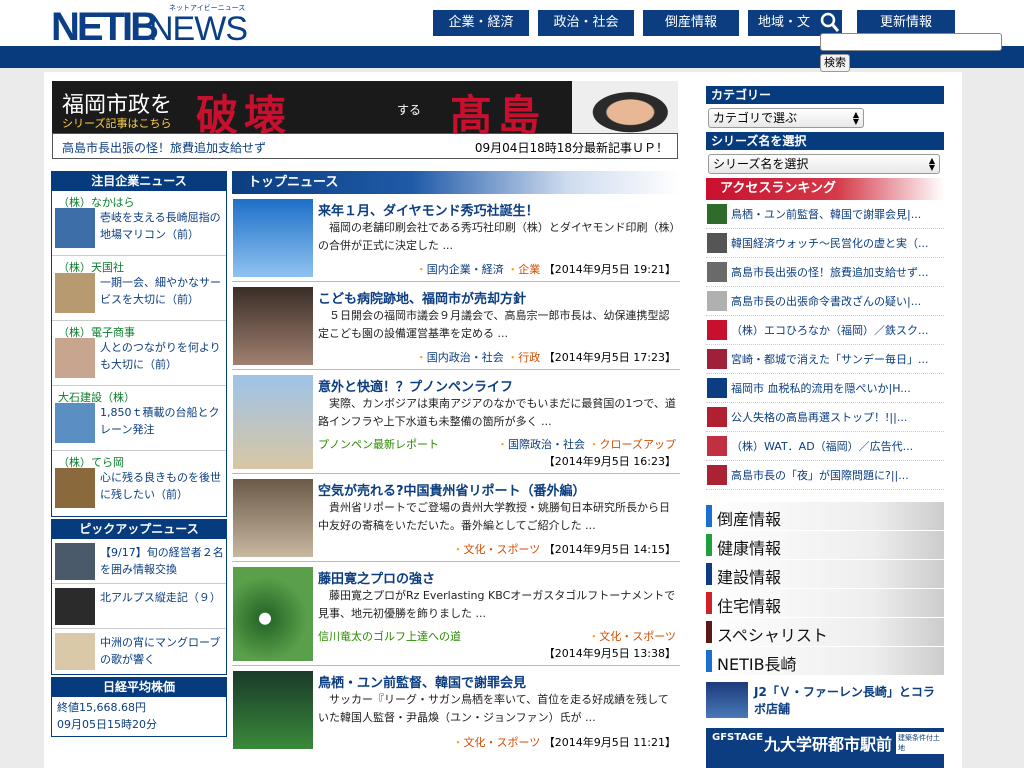  Describe the element at coordinates (139, 717) in the screenshot. I see `nikkei-box: 終値15,668.68円 09月05日15時20分` at that location.